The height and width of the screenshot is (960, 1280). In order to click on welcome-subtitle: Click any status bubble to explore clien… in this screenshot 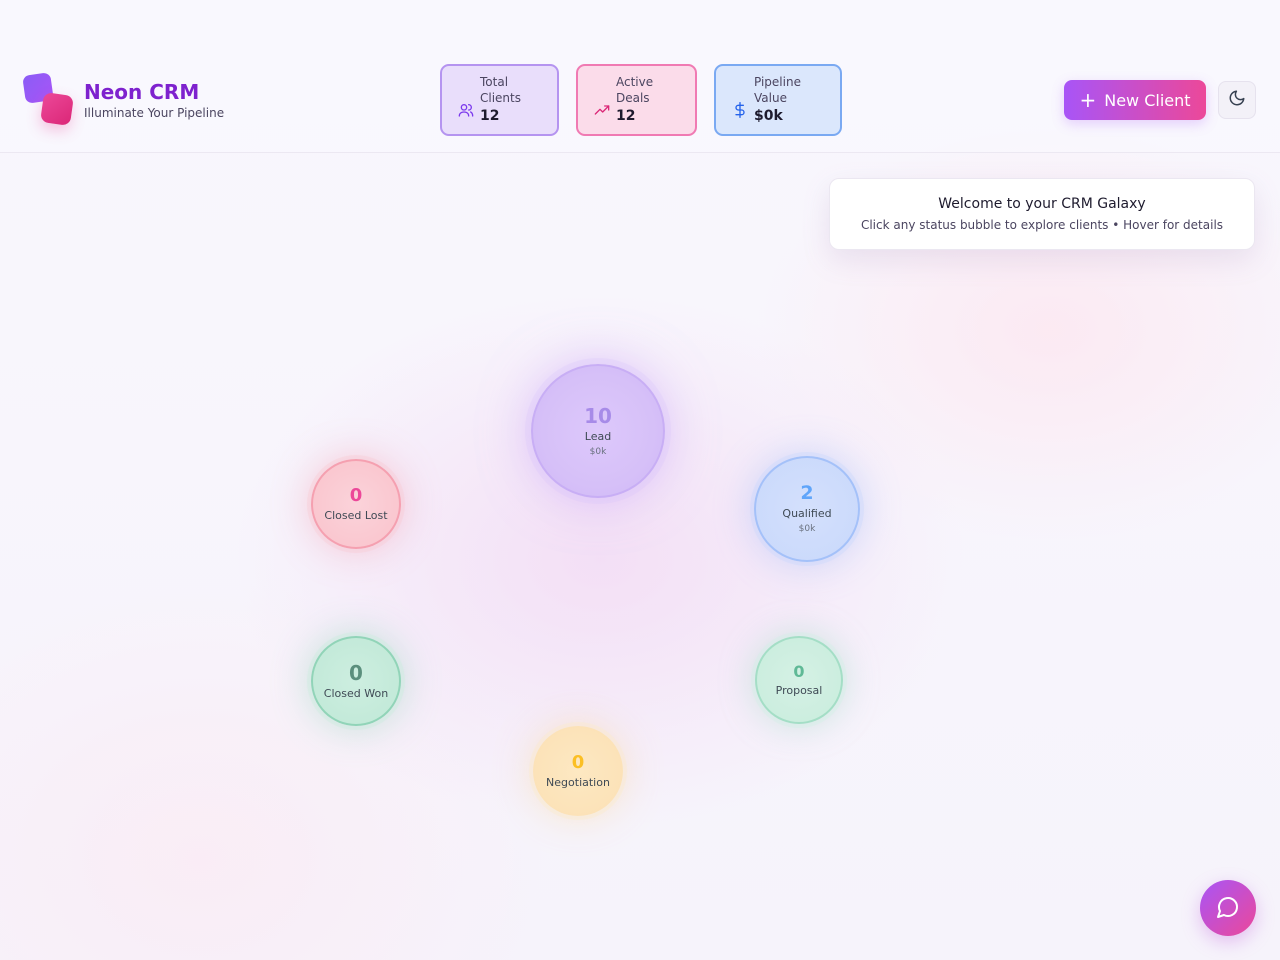, I will do `click(1042, 225)`.